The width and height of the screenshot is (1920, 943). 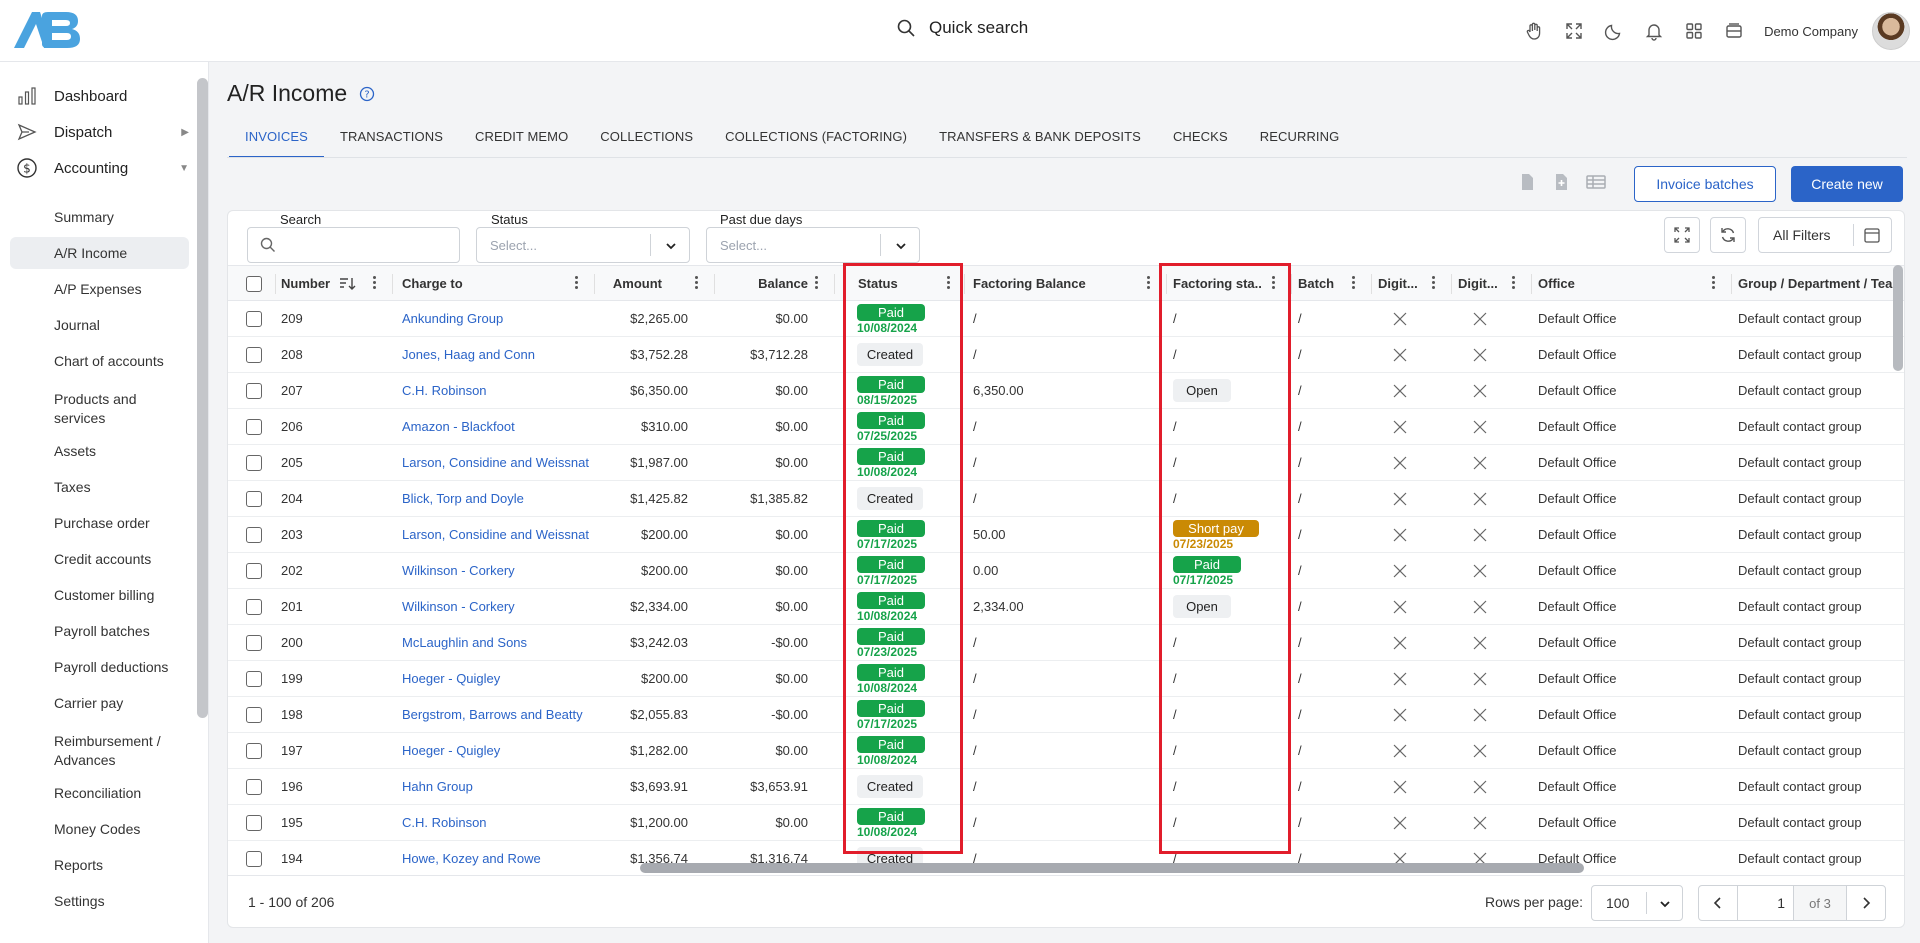 I want to click on sidebar-sub-reimbursement: Reimbursement / Advances, so click(x=99, y=751).